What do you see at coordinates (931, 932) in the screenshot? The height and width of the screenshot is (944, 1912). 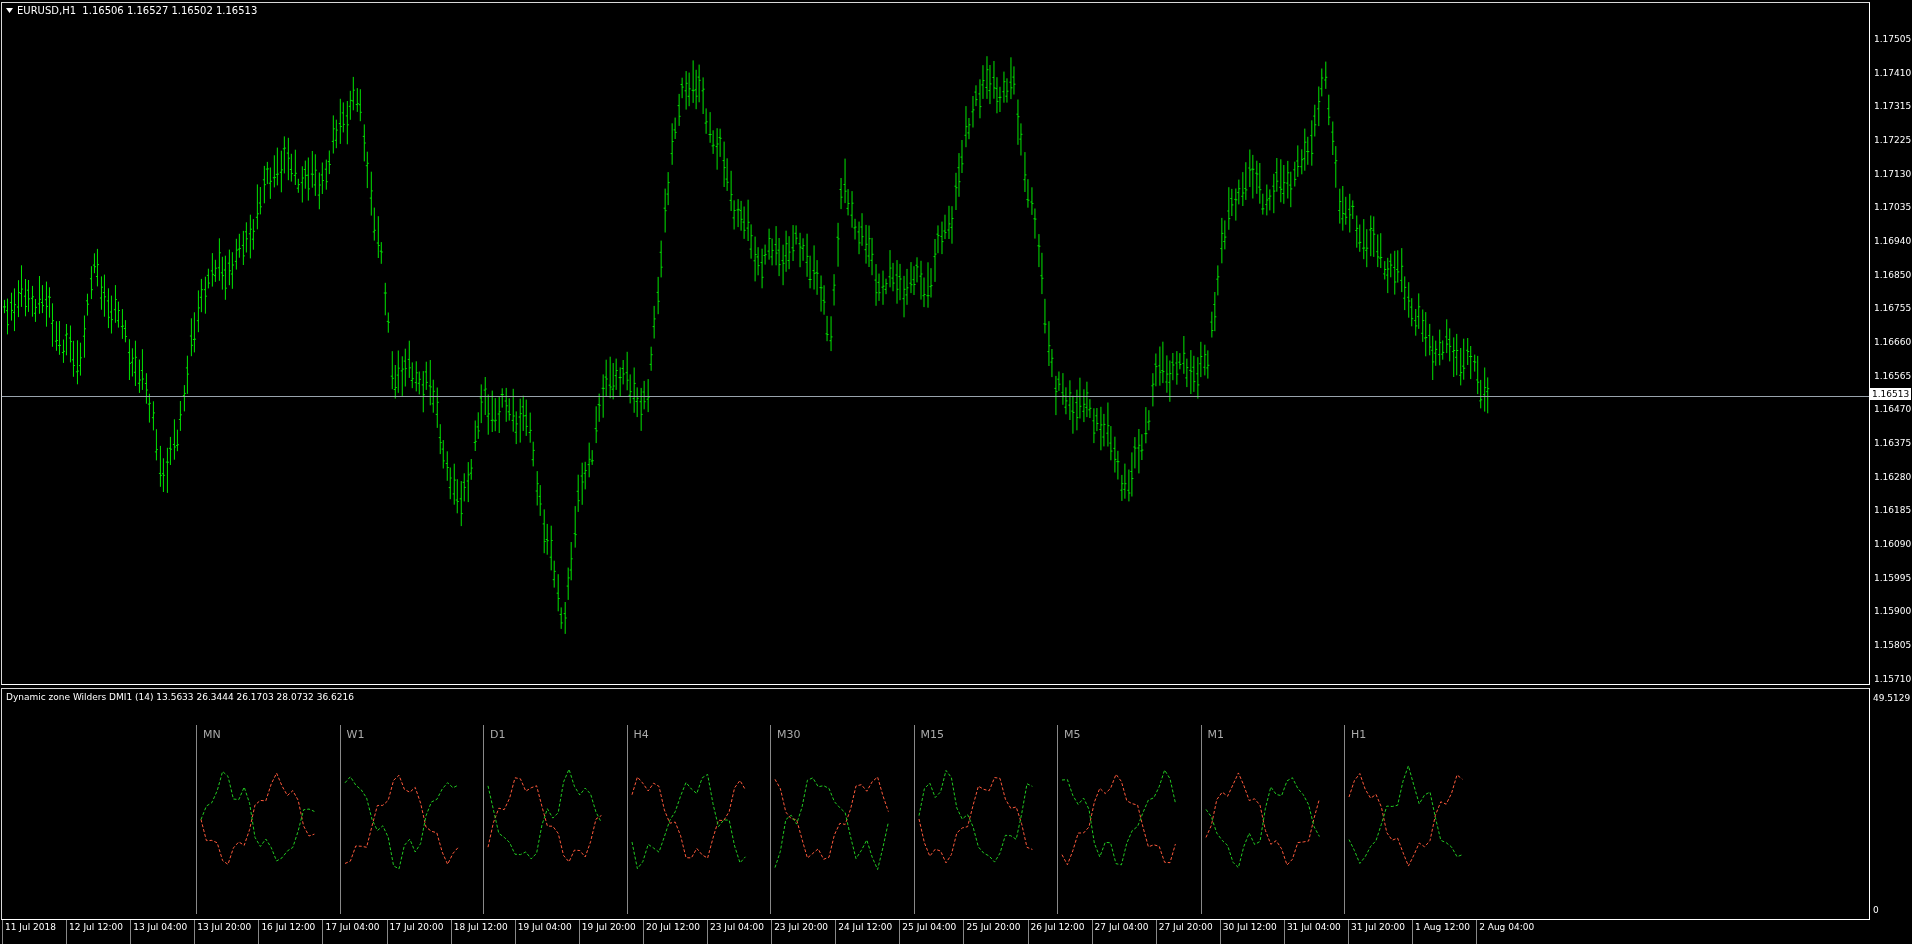 I see `time-label: 25 Jul 04:00` at bounding box center [931, 932].